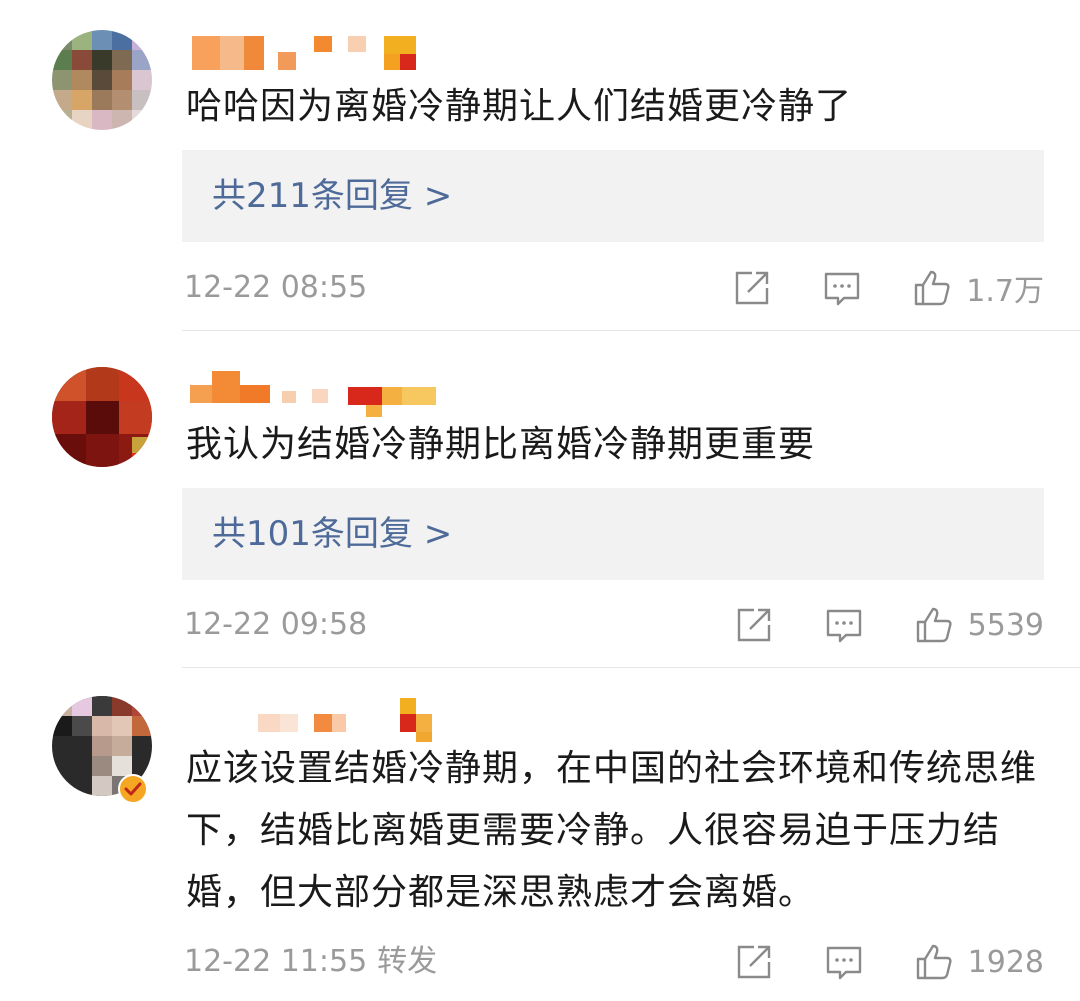  What do you see at coordinates (613, 196) in the screenshot?
I see `replies-link: 共211条回复 >` at bounding box center [613, 196].